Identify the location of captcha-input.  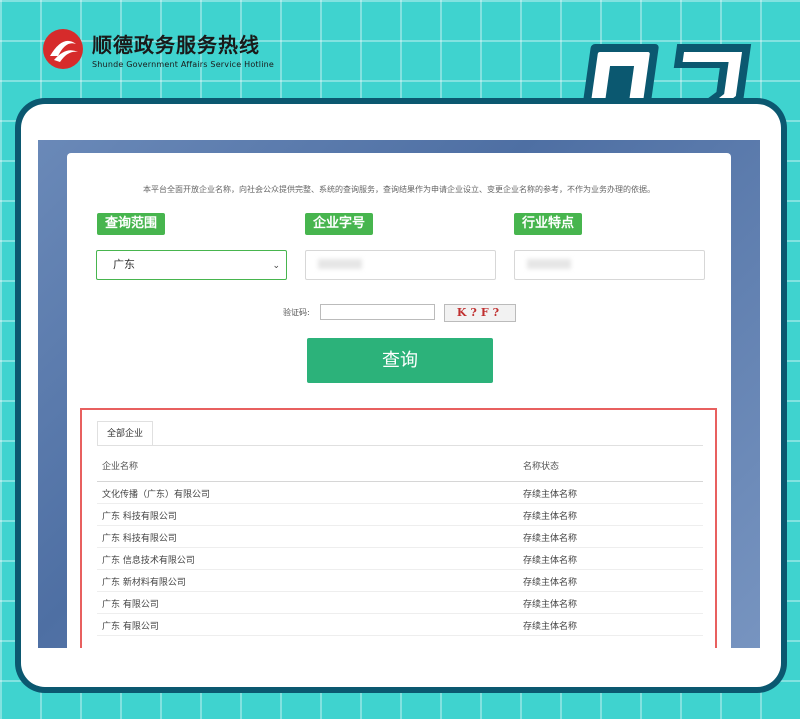
(377, 312).